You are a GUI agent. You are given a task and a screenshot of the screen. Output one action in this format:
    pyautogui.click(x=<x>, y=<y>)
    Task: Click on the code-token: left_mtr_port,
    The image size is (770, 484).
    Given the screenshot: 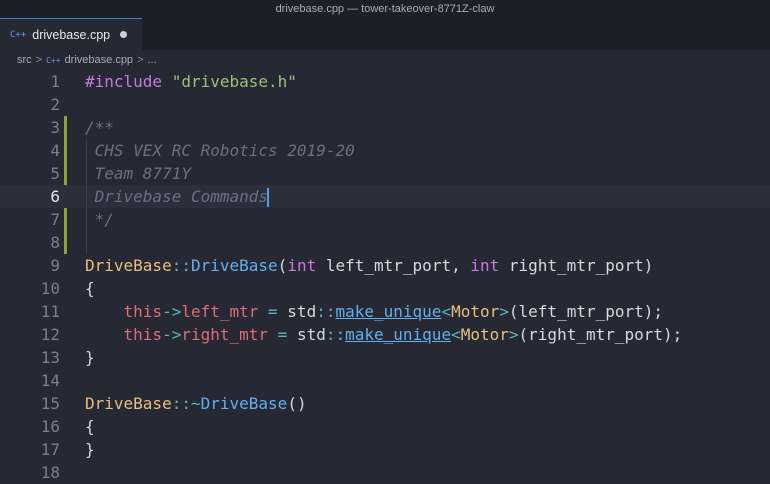 What is the action you would take?
    pyautogui.click(x=393, y=265)
    